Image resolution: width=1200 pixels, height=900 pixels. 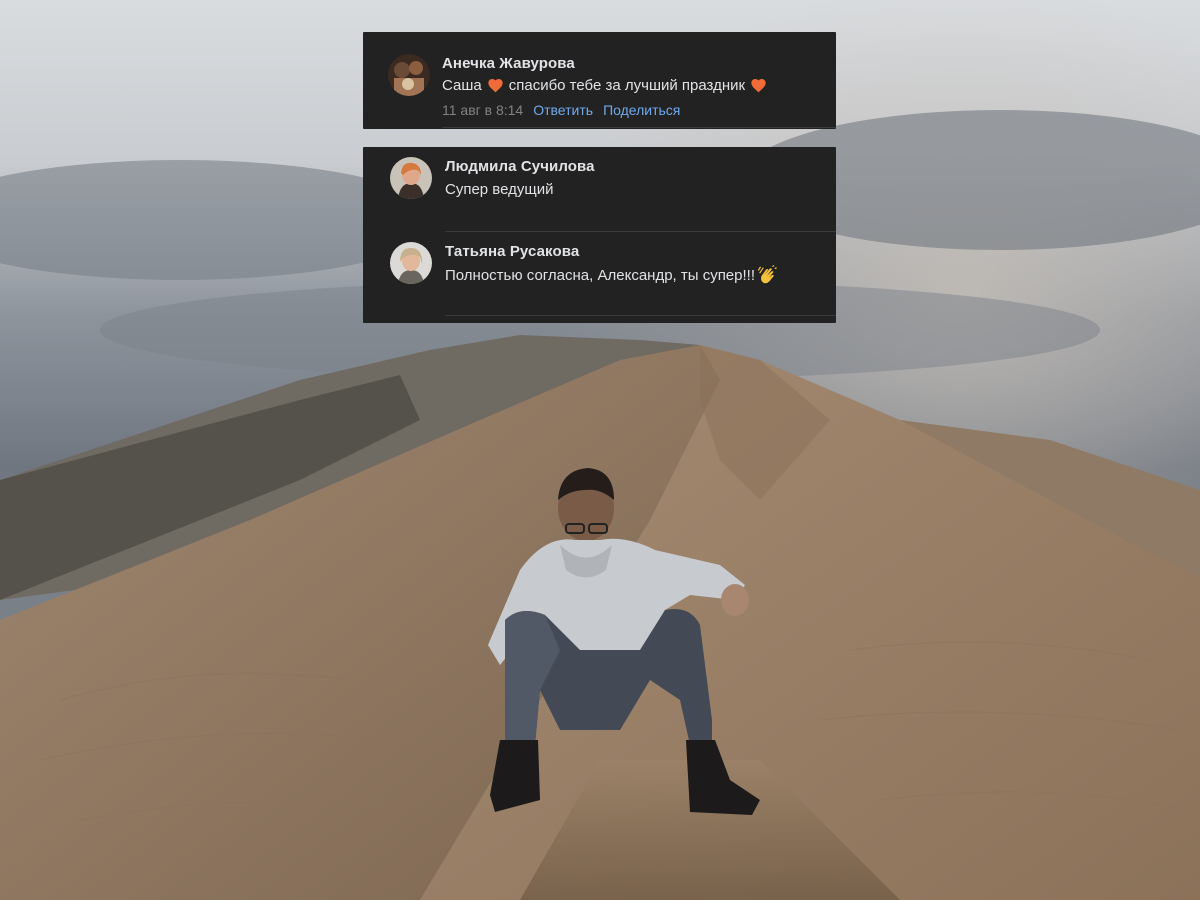 I want to click on comment-text: Саша спасибо тебе за лучший праздник, so click(x=607, y=85).